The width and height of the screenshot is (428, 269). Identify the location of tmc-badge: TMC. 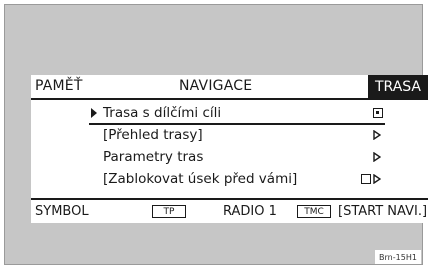
(314, 211).